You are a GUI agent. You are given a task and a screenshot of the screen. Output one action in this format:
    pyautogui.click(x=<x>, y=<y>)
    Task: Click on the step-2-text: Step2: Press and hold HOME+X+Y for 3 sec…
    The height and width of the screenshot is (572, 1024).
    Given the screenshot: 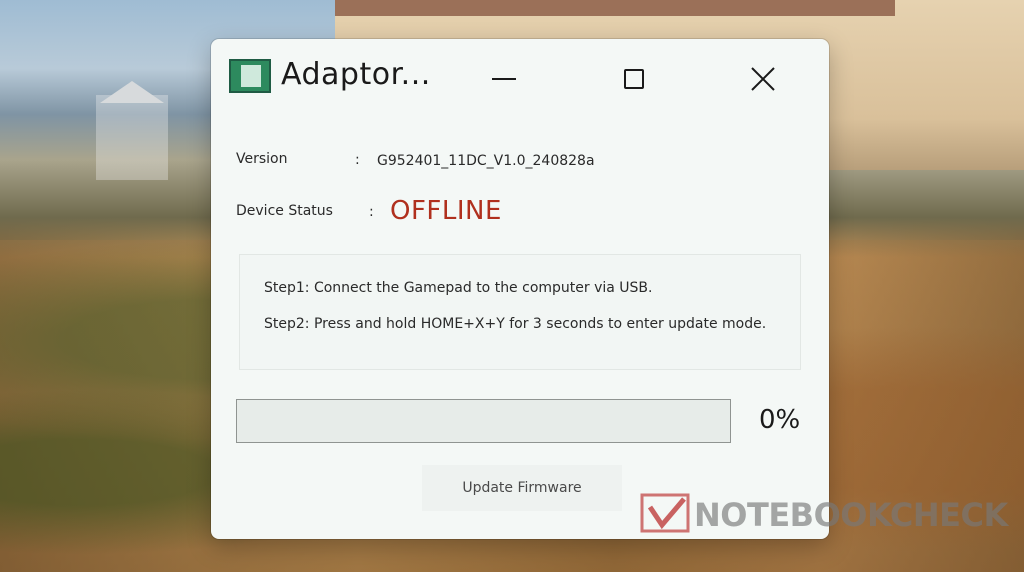 What is the action you would take?
    pyautogui.click(x=515, y=324)
    